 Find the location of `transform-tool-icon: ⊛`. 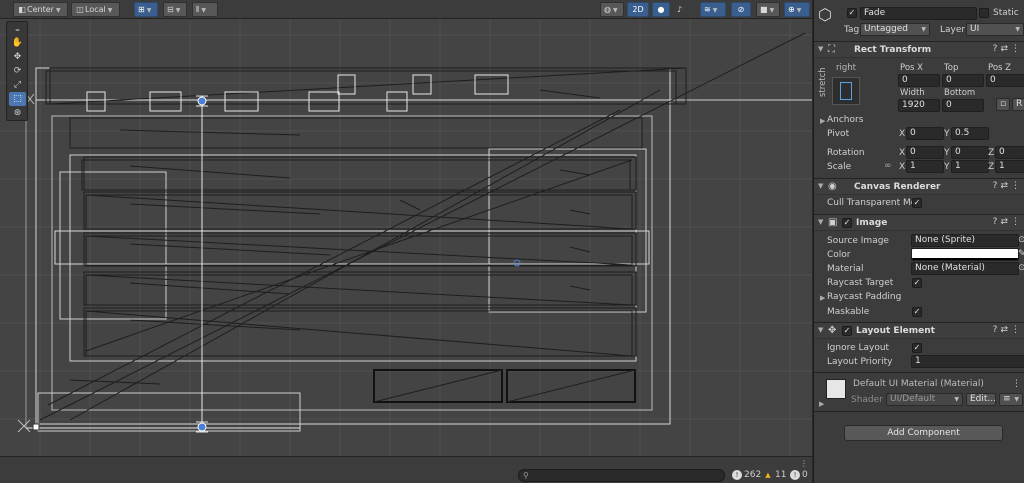

transform-tool-icon: ⊛ is located at coordinates (17, 113).